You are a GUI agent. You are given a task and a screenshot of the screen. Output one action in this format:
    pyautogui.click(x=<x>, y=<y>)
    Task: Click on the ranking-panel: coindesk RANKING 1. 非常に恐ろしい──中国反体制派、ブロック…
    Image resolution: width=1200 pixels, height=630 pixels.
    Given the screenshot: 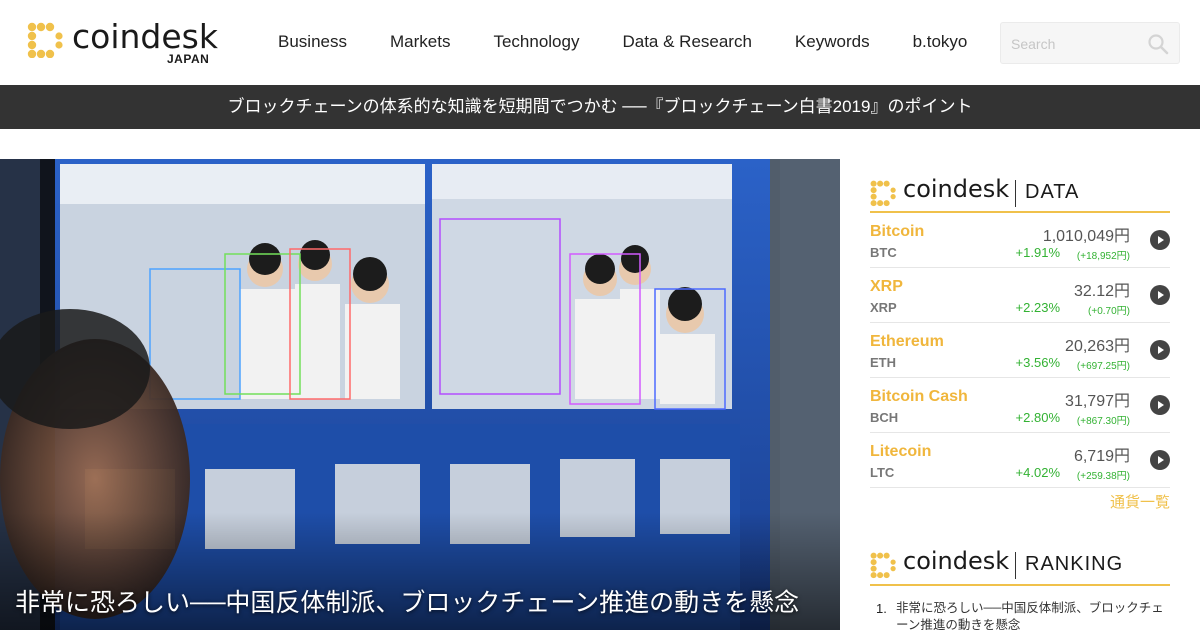 What is the action you would take?
    pyautogui.click(x=1020, y=586)
    